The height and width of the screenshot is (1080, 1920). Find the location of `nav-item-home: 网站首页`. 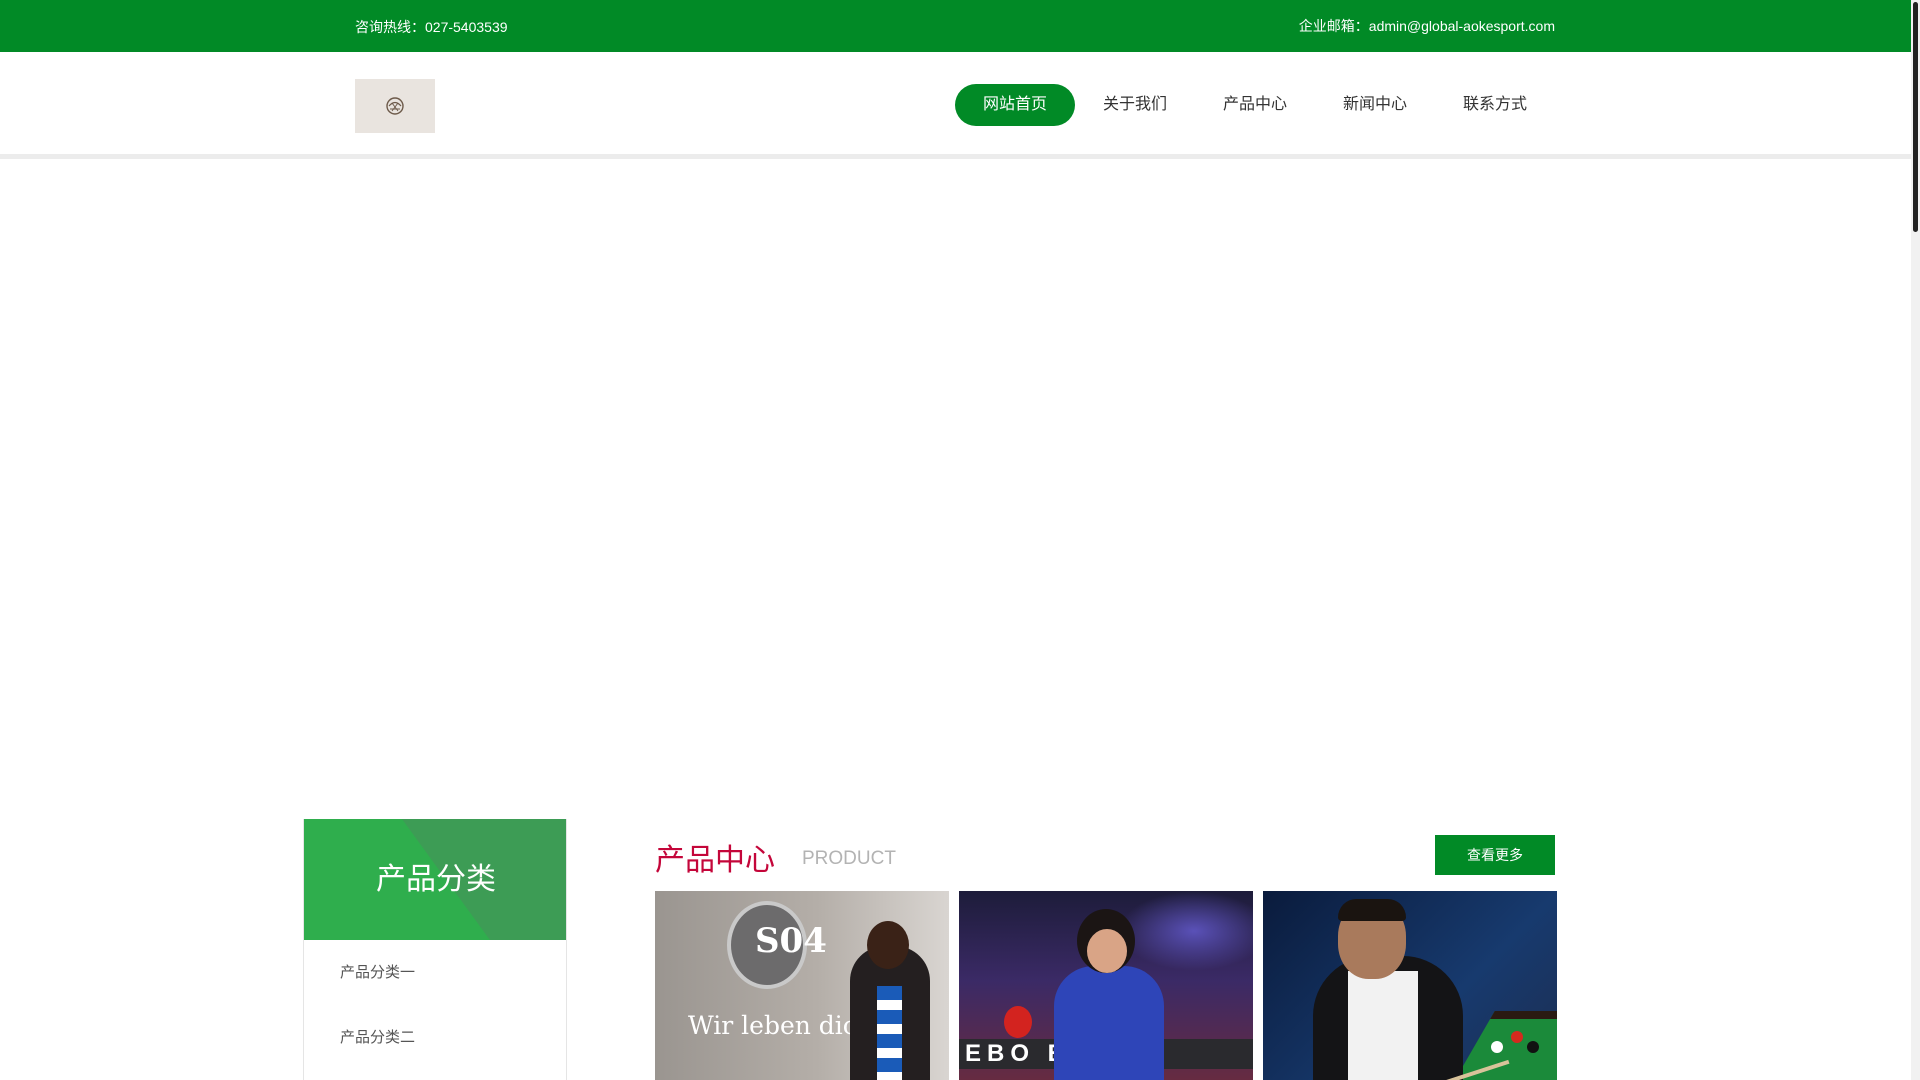

nav-item-home: 网站首页 is located at coordinates (1015, 105).